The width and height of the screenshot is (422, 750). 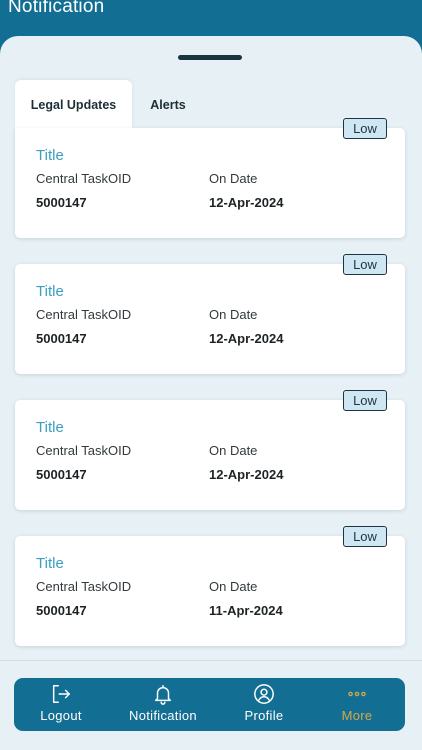 What do you see at coordinates (61, 715) in the screenshot?
I see `nav-logout-label: Logout` at bounding box center [61, 715].